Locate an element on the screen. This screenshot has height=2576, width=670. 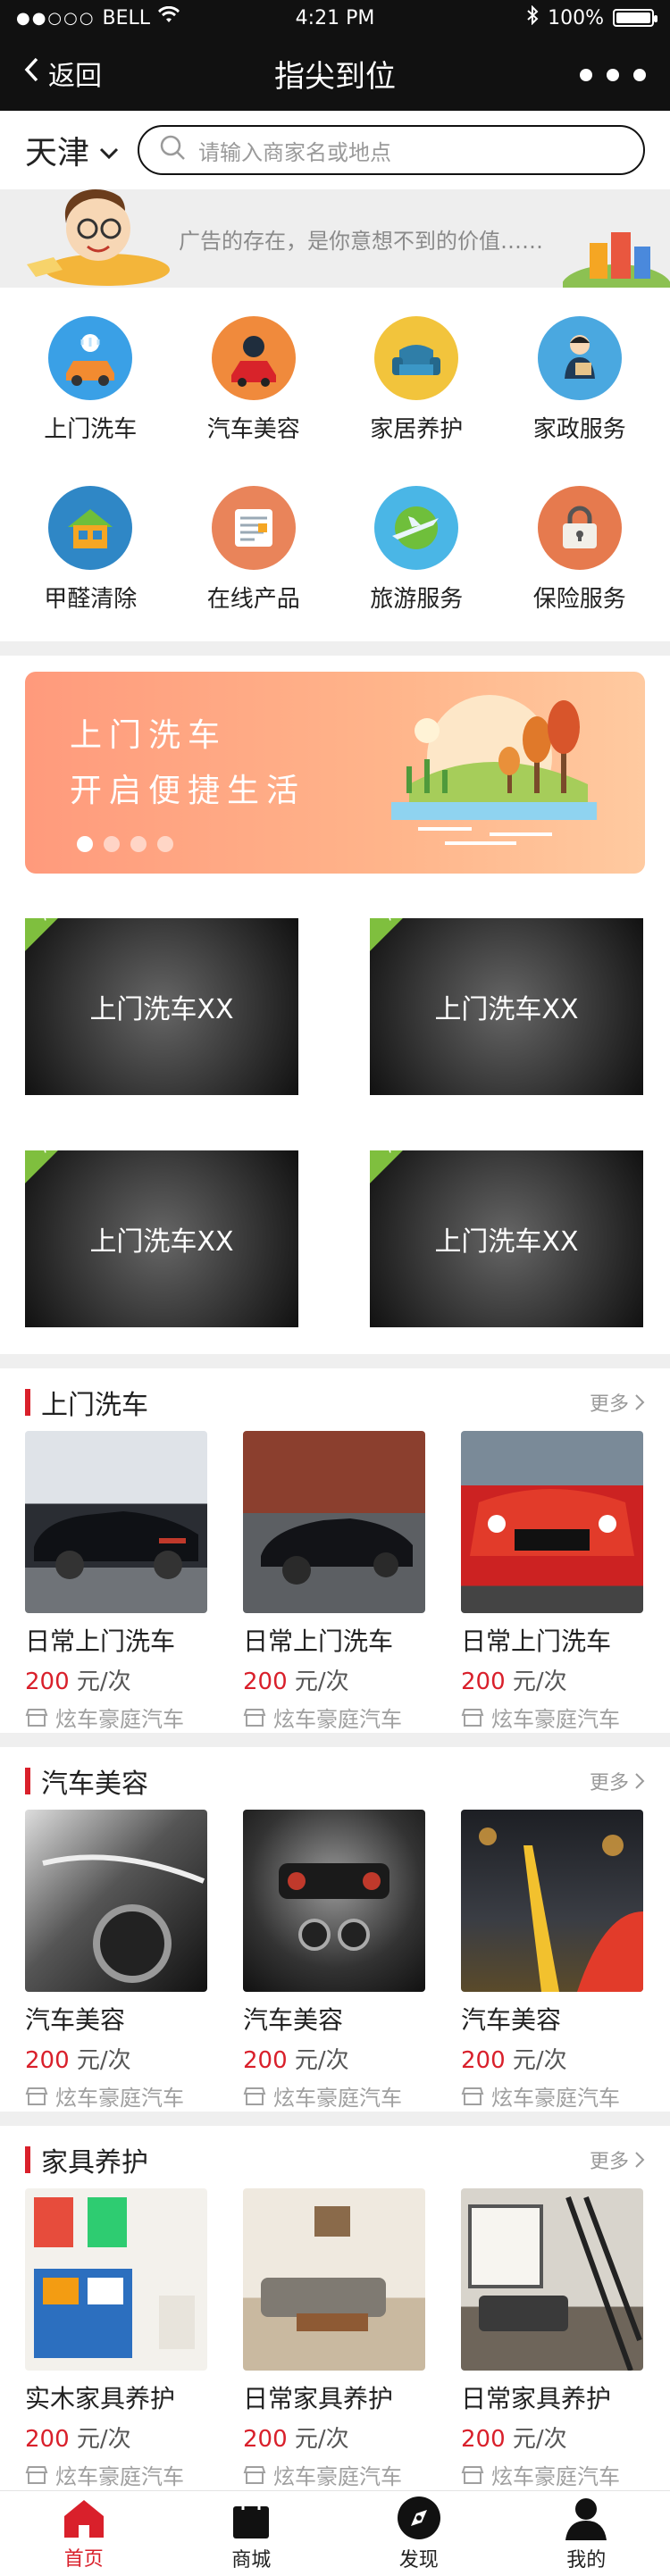
user-icon is located at coordinates (586, 2518).